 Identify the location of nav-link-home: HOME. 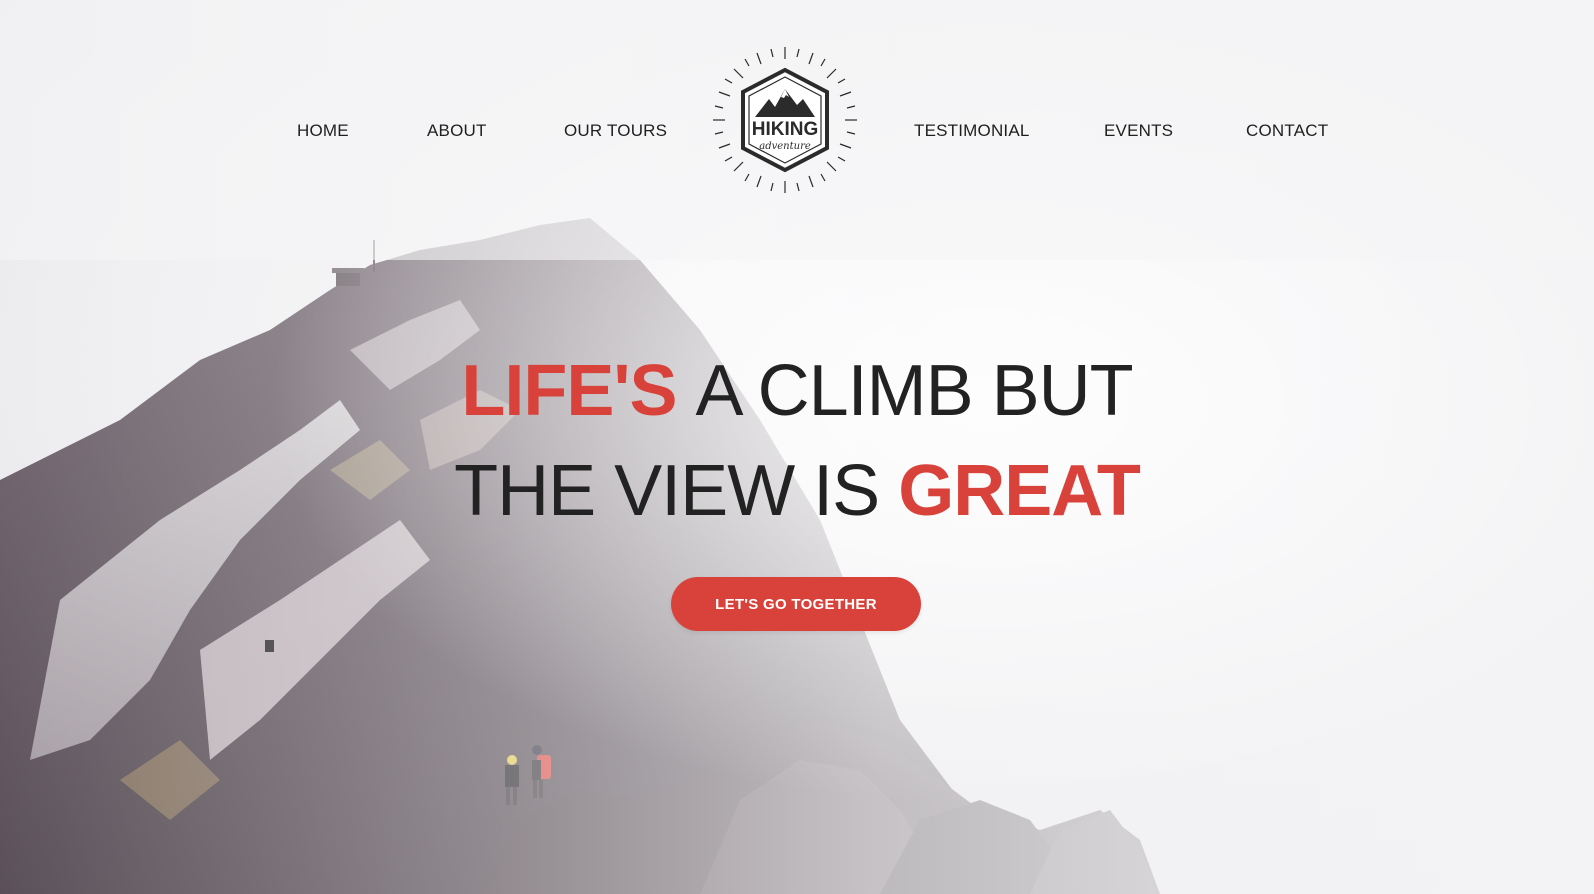
(323, 131).